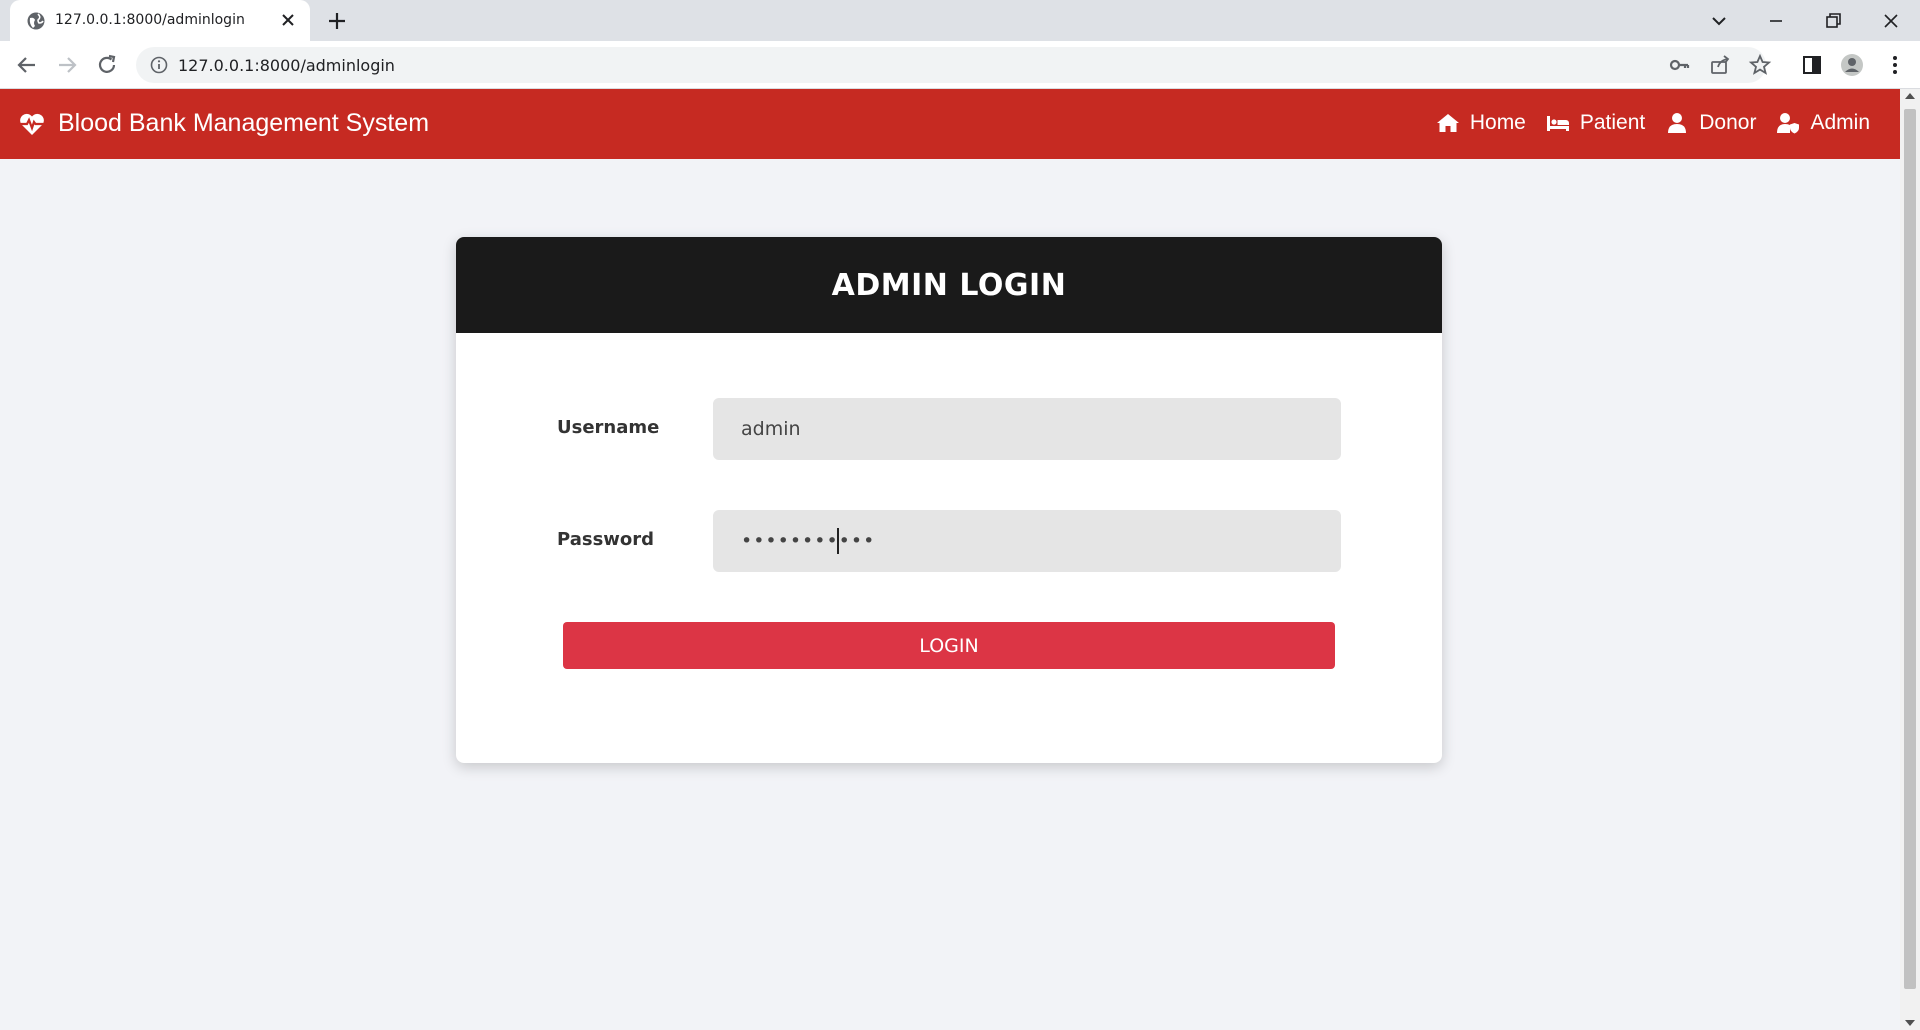  What do you see at coordinates (67, 65) in the screenshot?
I see `forward-icon` at bounding box center [67, 65].